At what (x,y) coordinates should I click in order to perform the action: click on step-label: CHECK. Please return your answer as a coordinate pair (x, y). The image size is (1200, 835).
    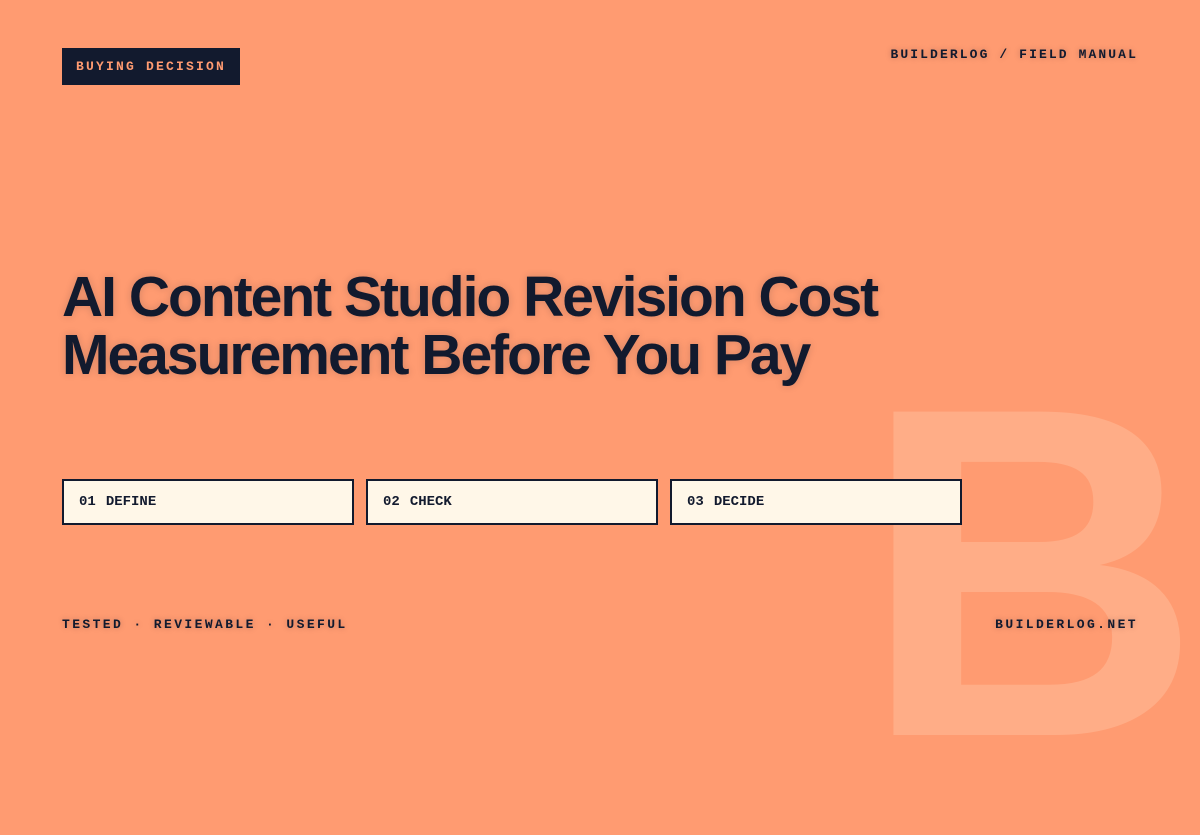
    Looking at the image, I should click on (430, 502).